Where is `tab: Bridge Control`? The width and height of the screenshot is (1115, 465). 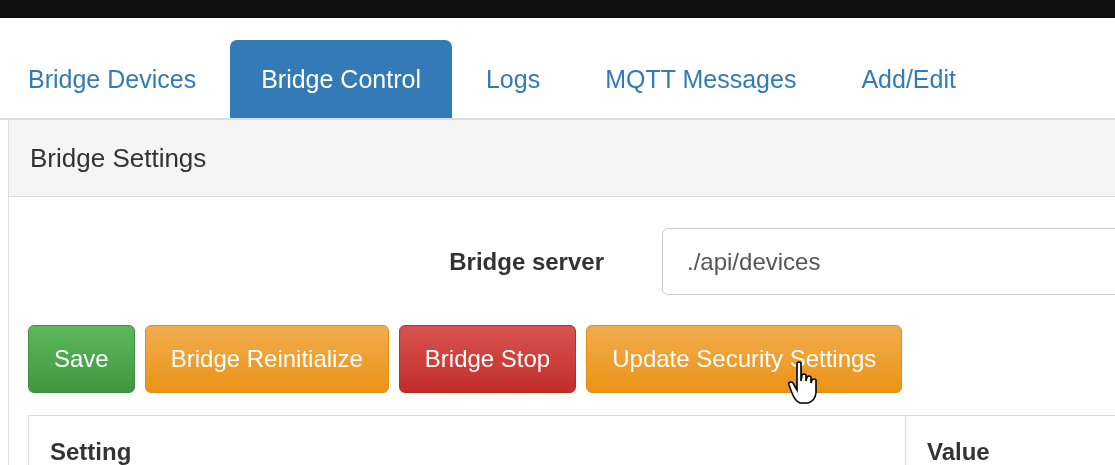
tab: Bridge Control is located at coordinates (341, 79).